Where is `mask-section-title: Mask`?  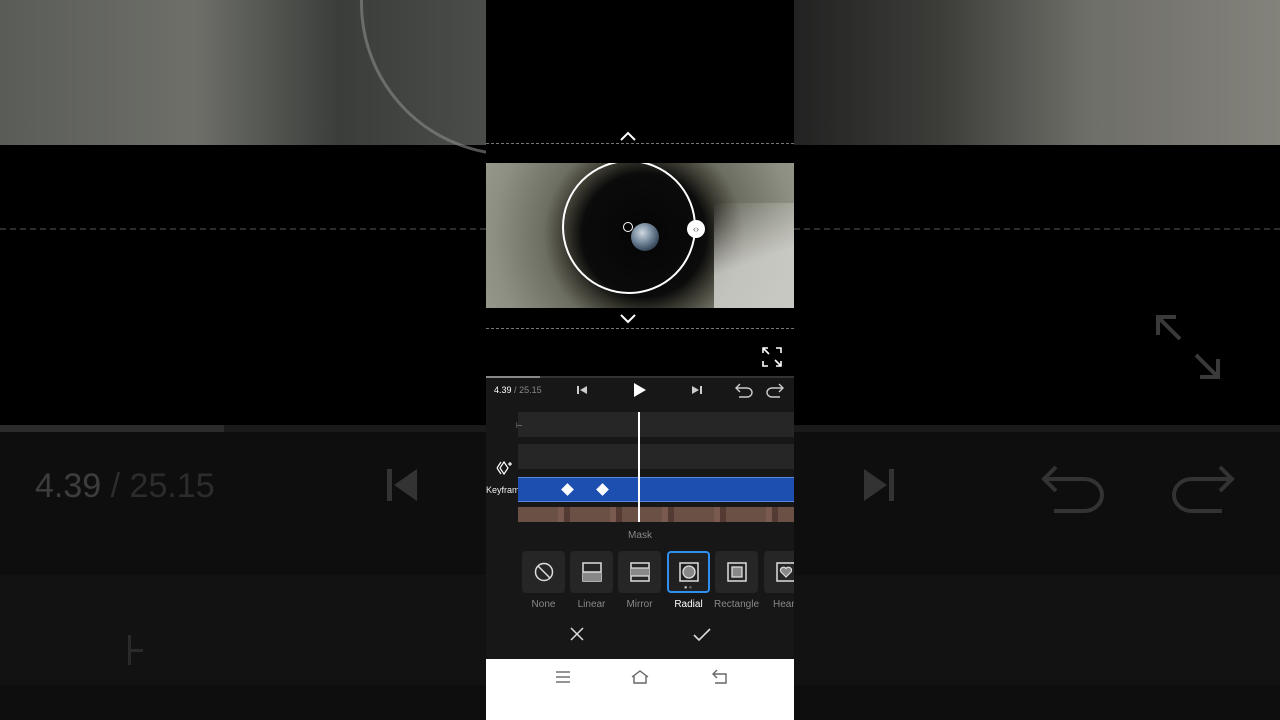 mask-section-title: Mask is located at coordinates (640, 535).